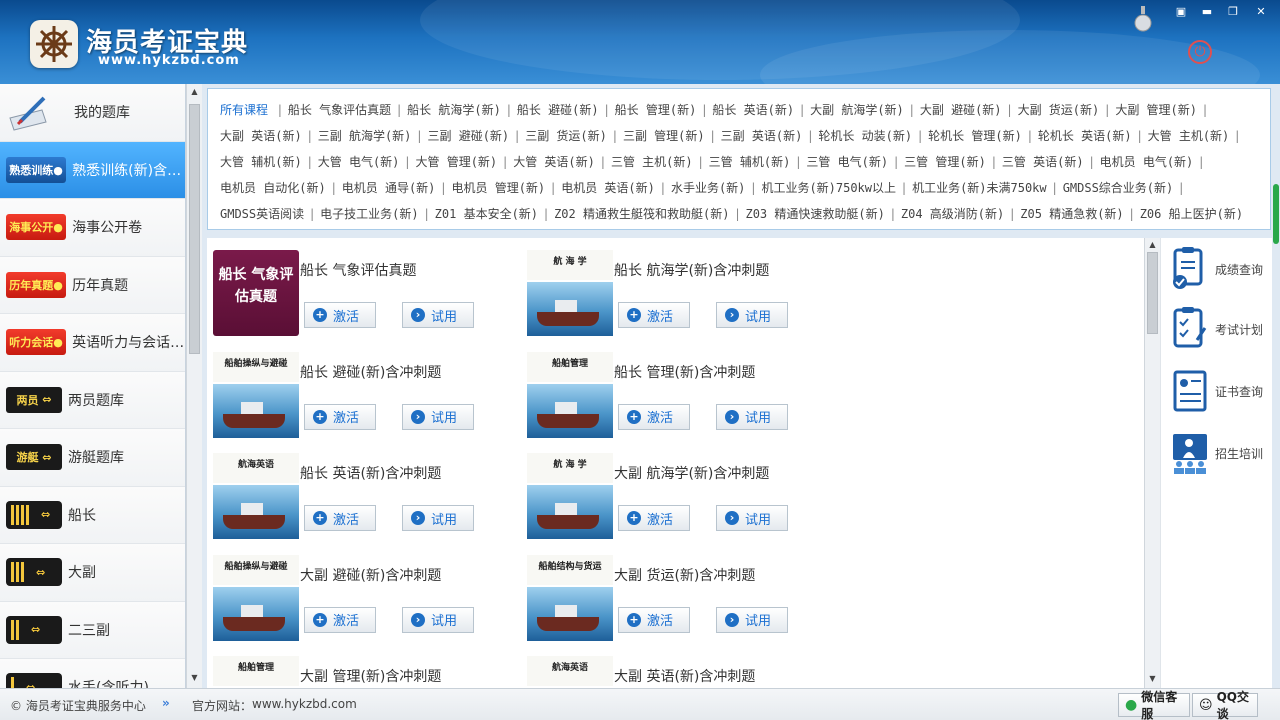 The image size is (1280, 720). What do you see at coordinates (979, 188) in the screenshot?
I see `filter-course-link: 机工业务(新)未满750kw` at bounding box center [979, 188].